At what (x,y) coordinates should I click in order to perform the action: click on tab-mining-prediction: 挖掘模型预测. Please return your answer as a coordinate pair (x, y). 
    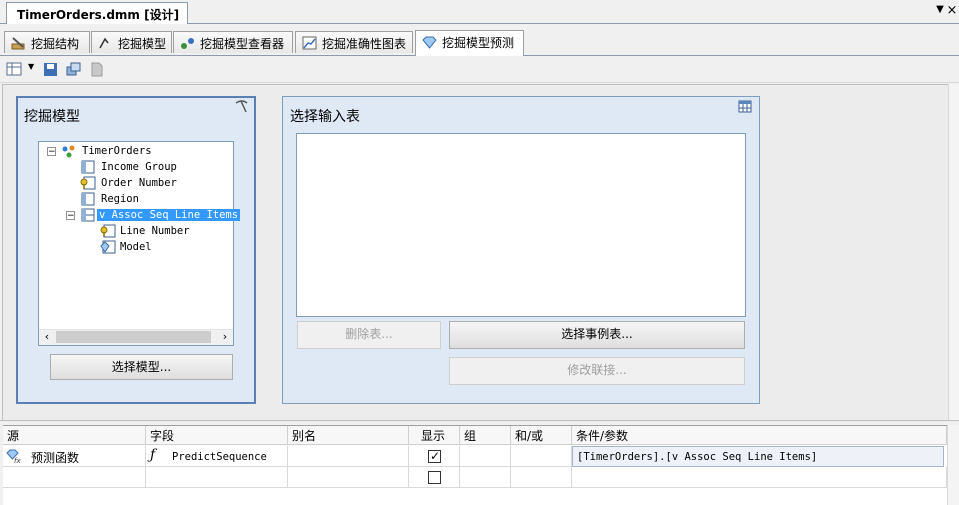
    Looking at the image, I should click on (469, 43).